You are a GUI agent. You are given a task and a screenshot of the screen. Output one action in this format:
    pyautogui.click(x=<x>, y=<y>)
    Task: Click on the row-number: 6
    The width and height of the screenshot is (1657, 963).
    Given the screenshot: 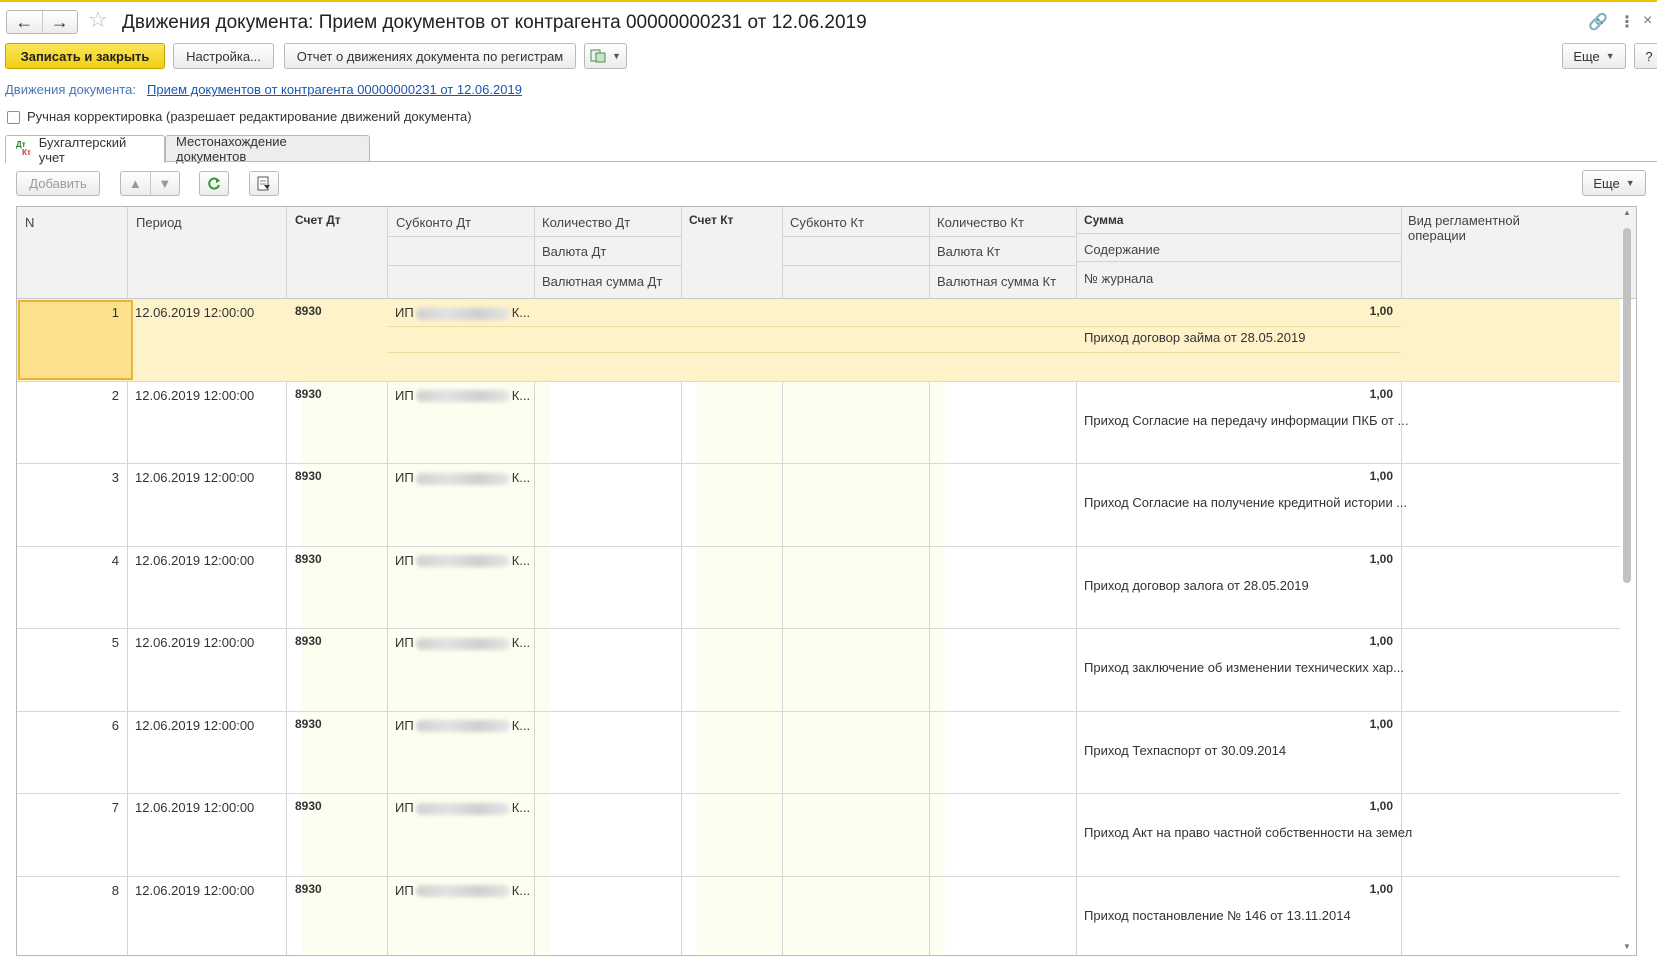 What is the action you would take?
    pyautogui.click(x=68, y=725)
    